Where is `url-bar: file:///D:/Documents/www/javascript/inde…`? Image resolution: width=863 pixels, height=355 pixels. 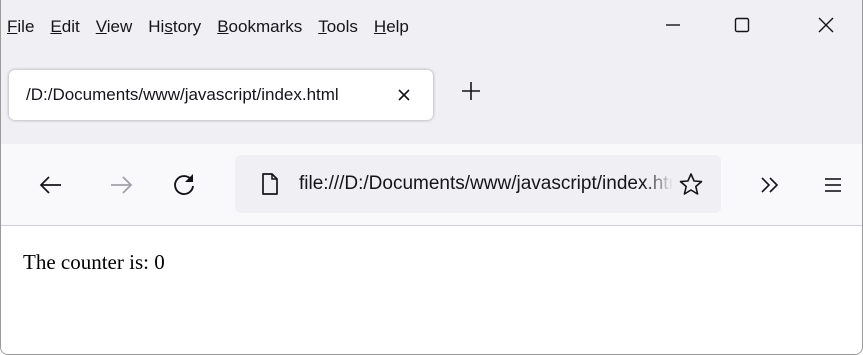
url-bar: file:///D:/Documents/www/javascript/inde… is located at coordinates (478, 184).